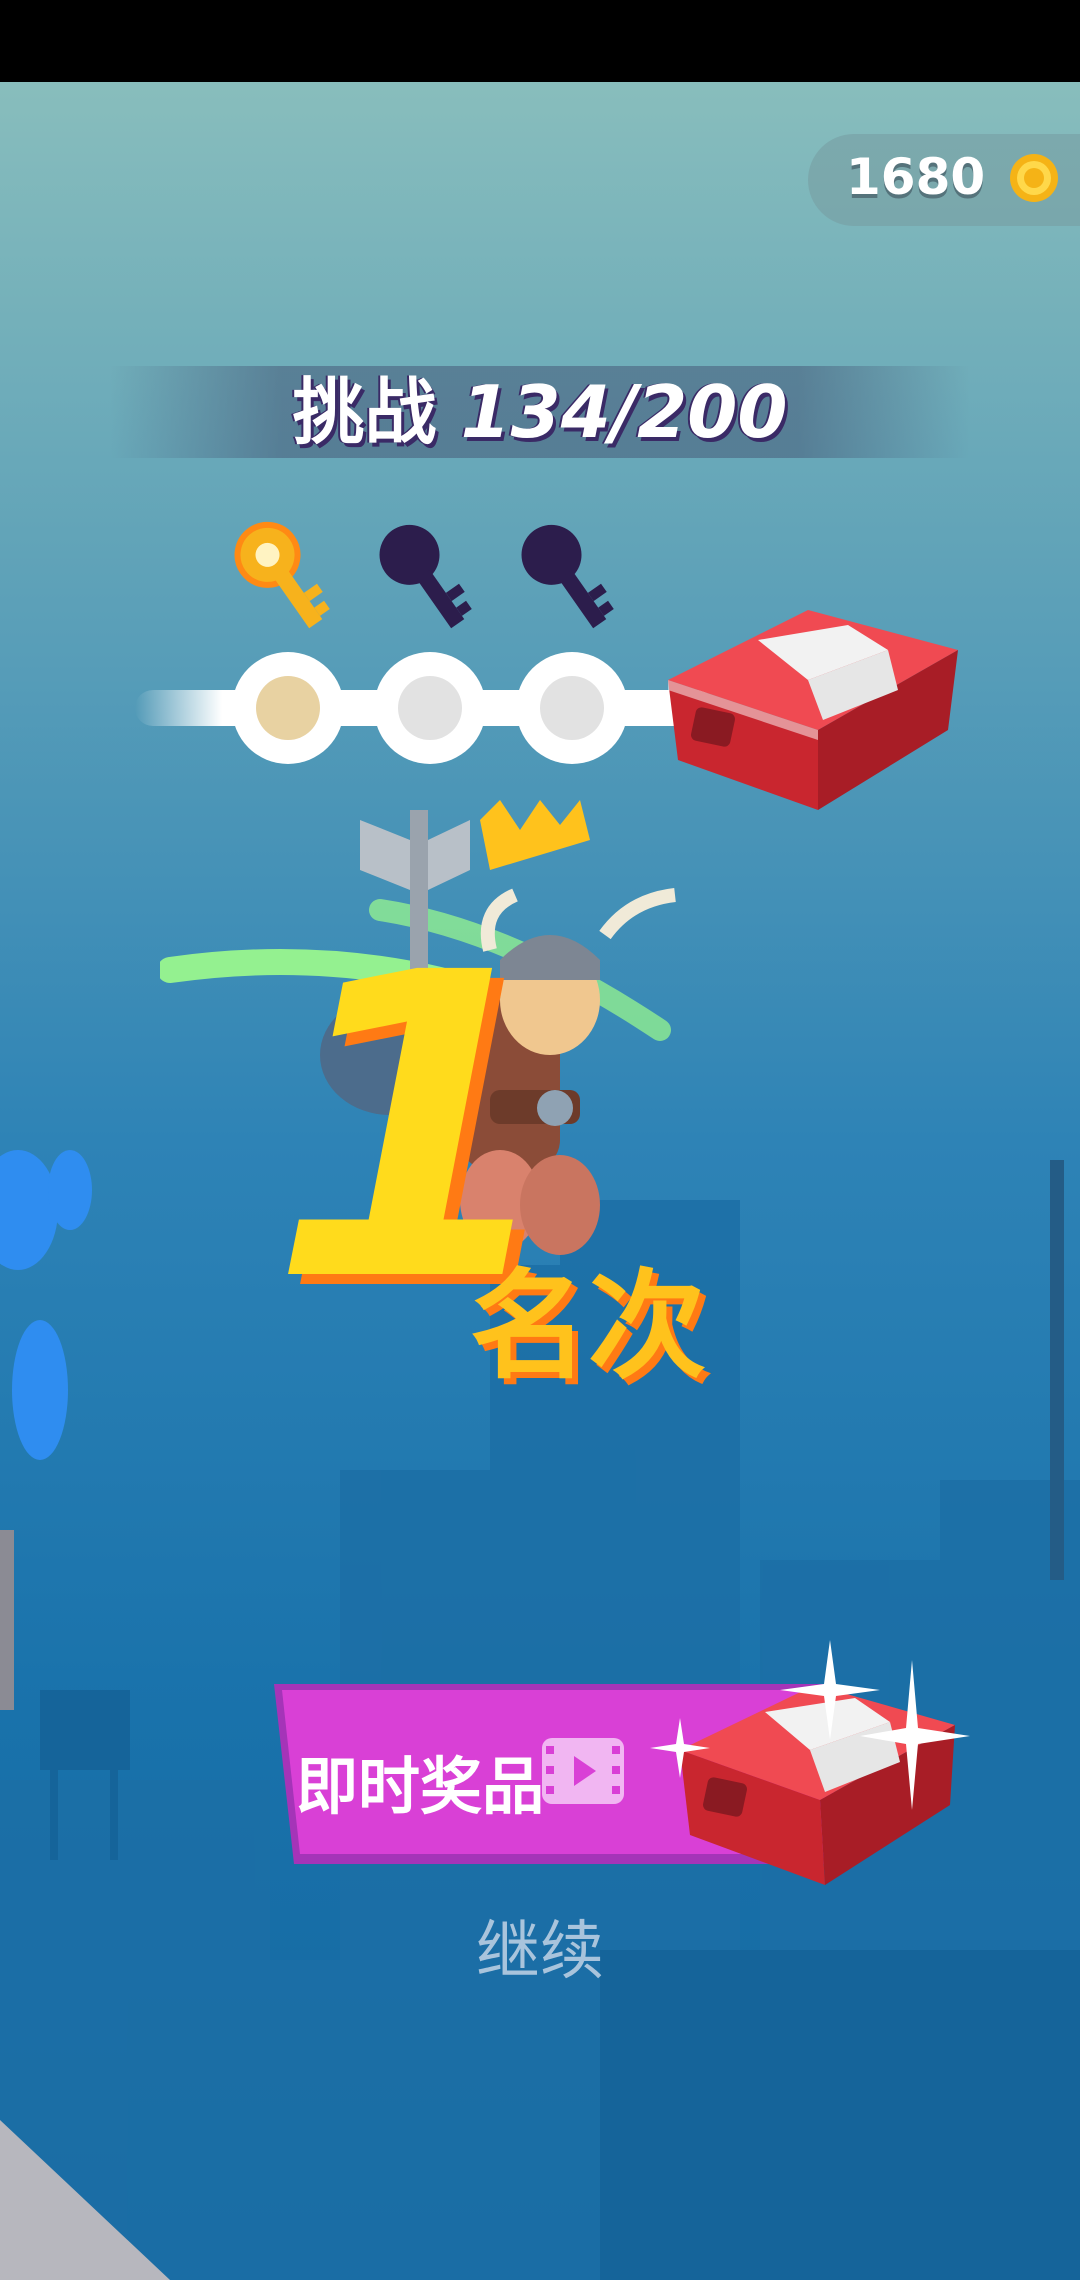 The height and width of the screenshot is (2280, 1080). I want to click on key-slot-filled, so click(288, 708).